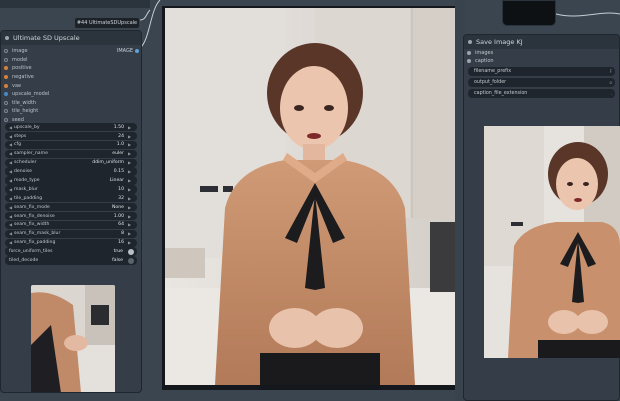 This screenshot has width=620, height=401. I want to click on top-node-strip, so click(75, 4).